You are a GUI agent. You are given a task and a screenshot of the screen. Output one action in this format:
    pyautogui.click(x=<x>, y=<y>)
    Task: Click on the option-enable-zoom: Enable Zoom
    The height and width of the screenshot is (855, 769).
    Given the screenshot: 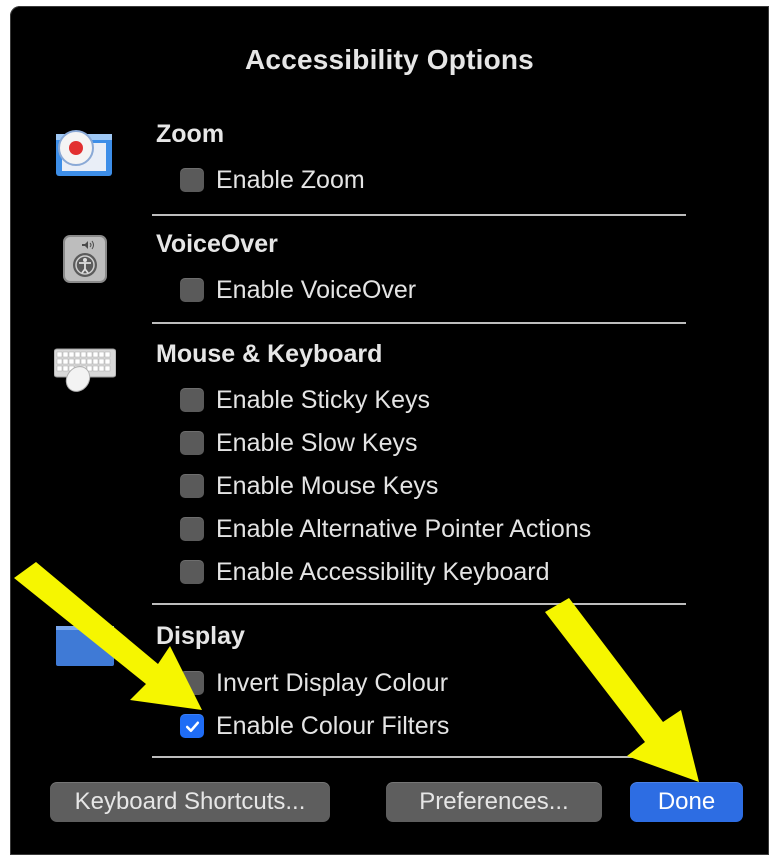 What is the action you would take?
    pyautogui.click(x=272, y=180)
    